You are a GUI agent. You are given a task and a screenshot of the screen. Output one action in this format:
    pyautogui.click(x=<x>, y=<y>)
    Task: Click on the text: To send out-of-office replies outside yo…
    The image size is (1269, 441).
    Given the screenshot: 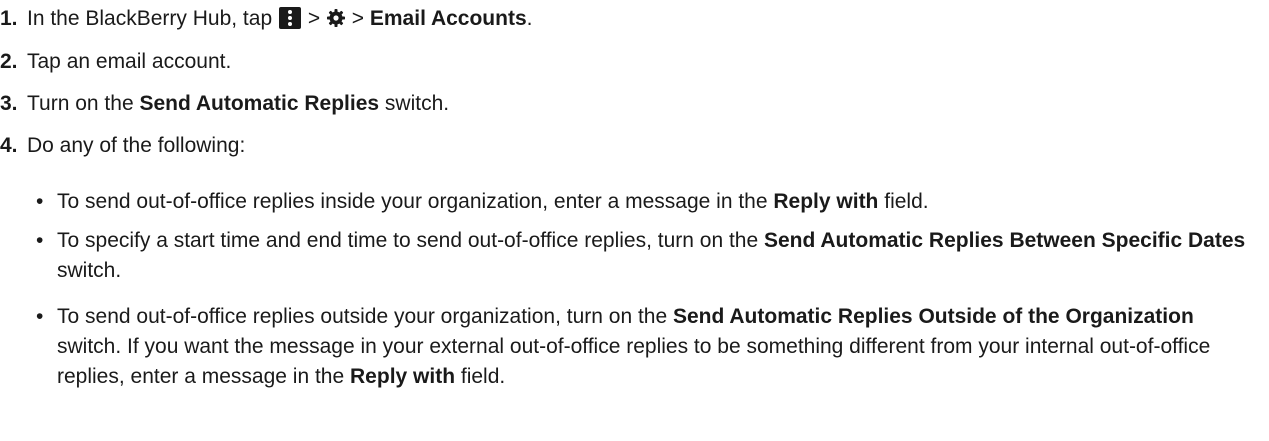 What is the action you would take?
    pyautogui.click(x=362, y=316)
    